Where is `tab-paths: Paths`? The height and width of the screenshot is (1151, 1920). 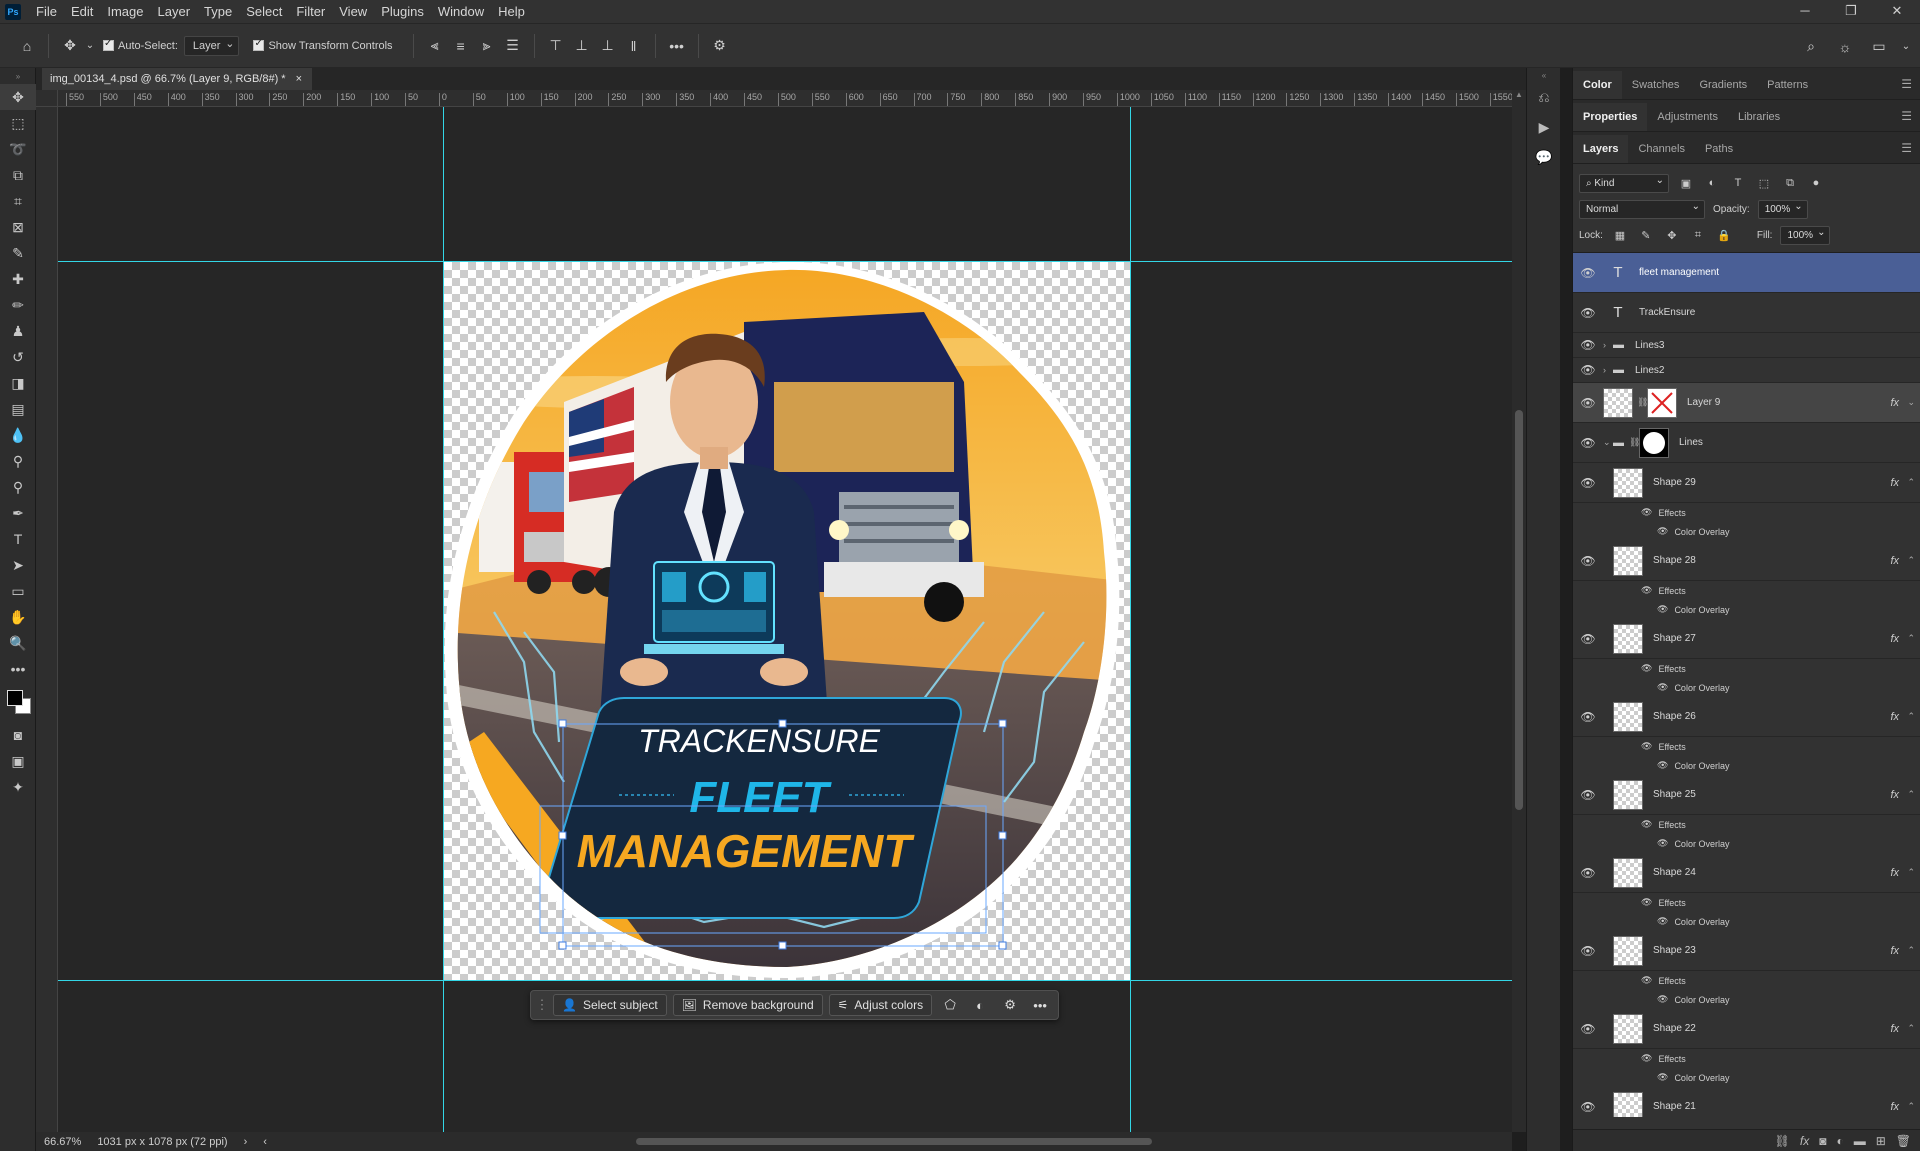 tab-paths: Paths is located at coordinates (1719, 149).